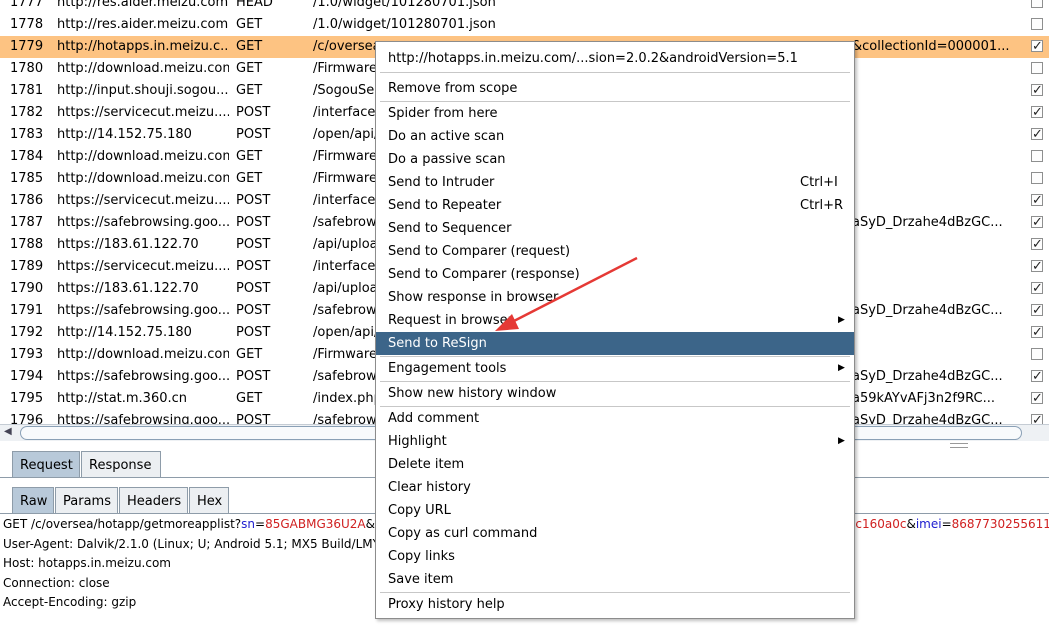 The image size is (1049, 631). I want to click on request-line-part: ec160a0c, so click(877, 524).